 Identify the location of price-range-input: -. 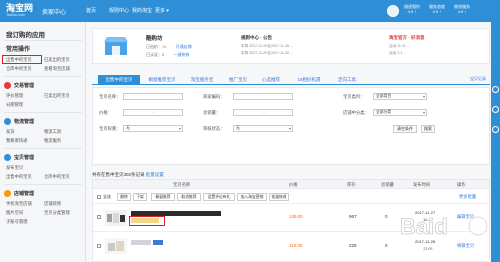
(153, 112).